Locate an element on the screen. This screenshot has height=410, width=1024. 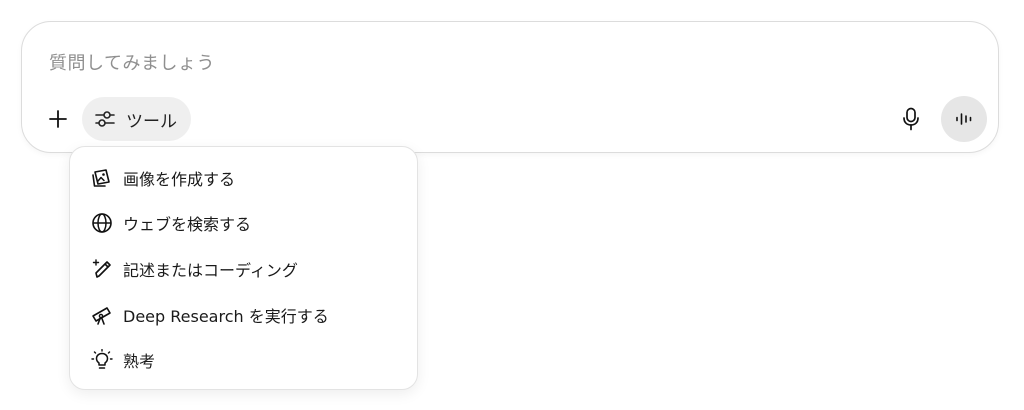
plus-icon is located at coordinates (58, 119).